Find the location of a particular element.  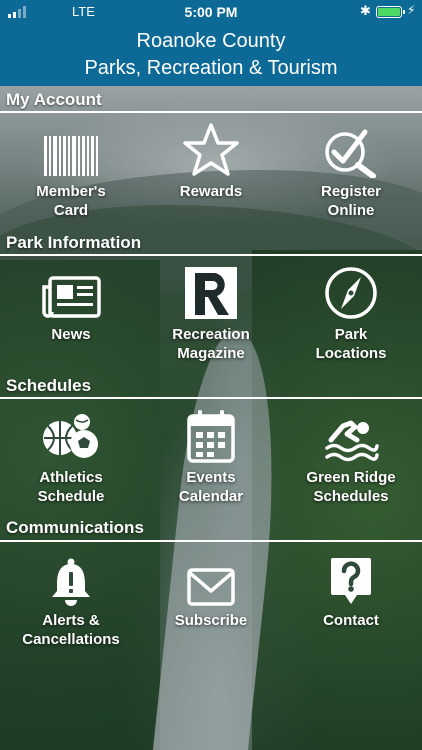

register-online-button: Register Online is located at coordinates (351, 171).